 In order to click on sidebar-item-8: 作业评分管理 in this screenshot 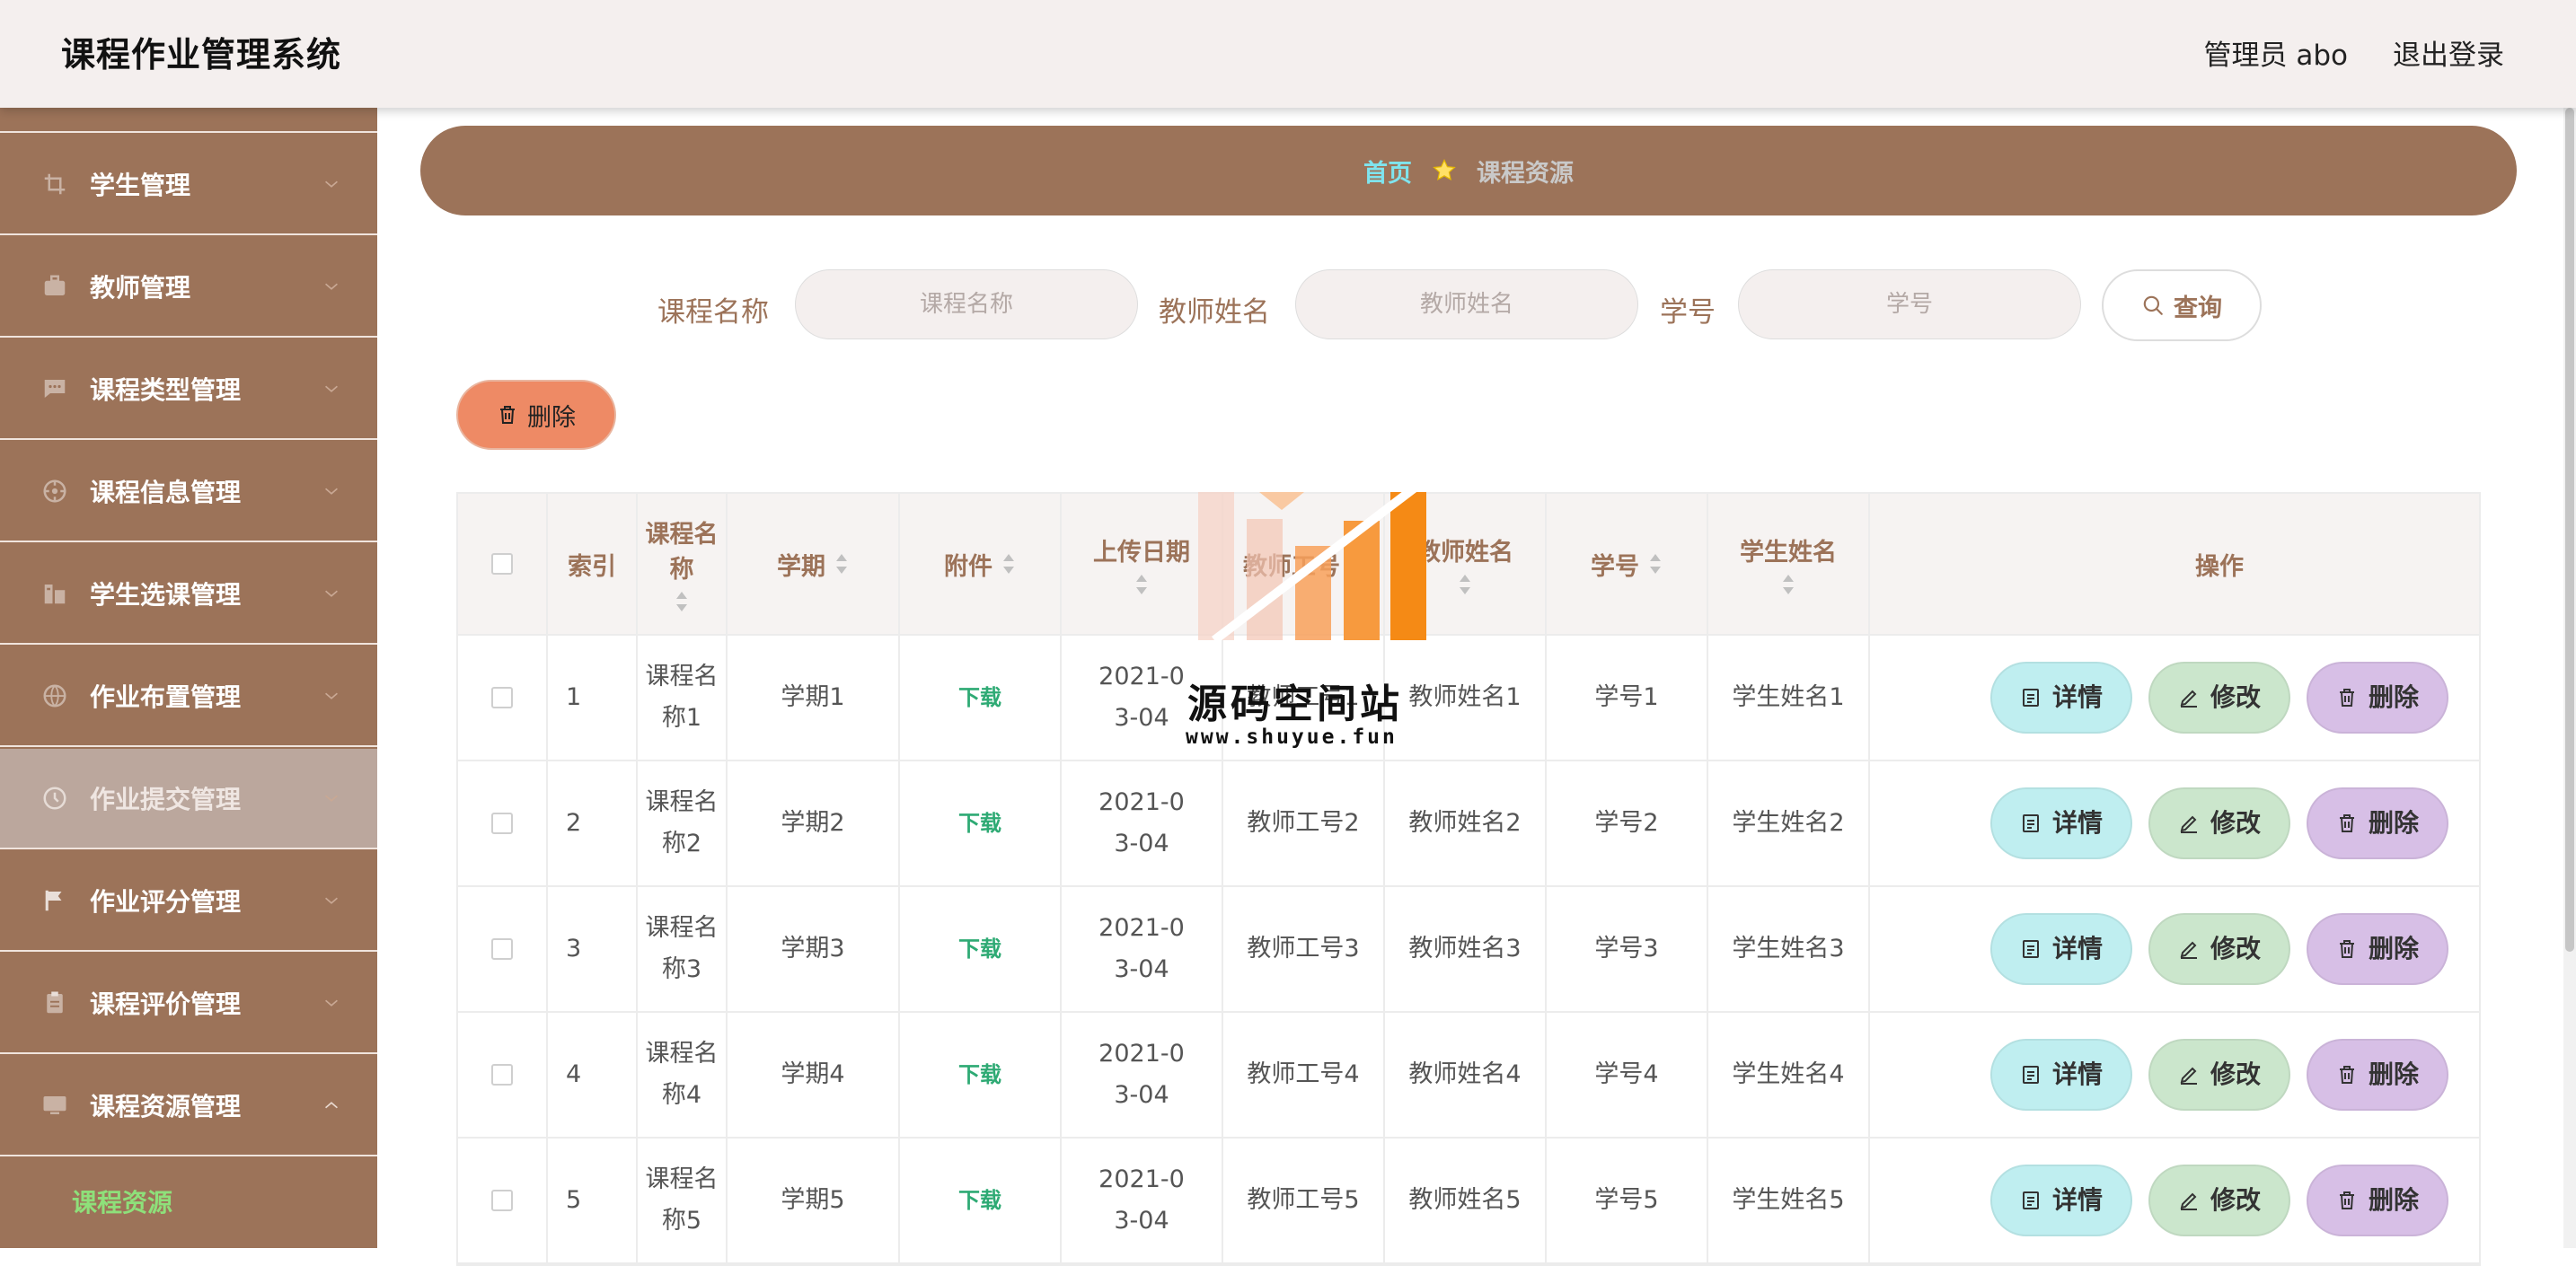, I will do `click(188, 901)`.